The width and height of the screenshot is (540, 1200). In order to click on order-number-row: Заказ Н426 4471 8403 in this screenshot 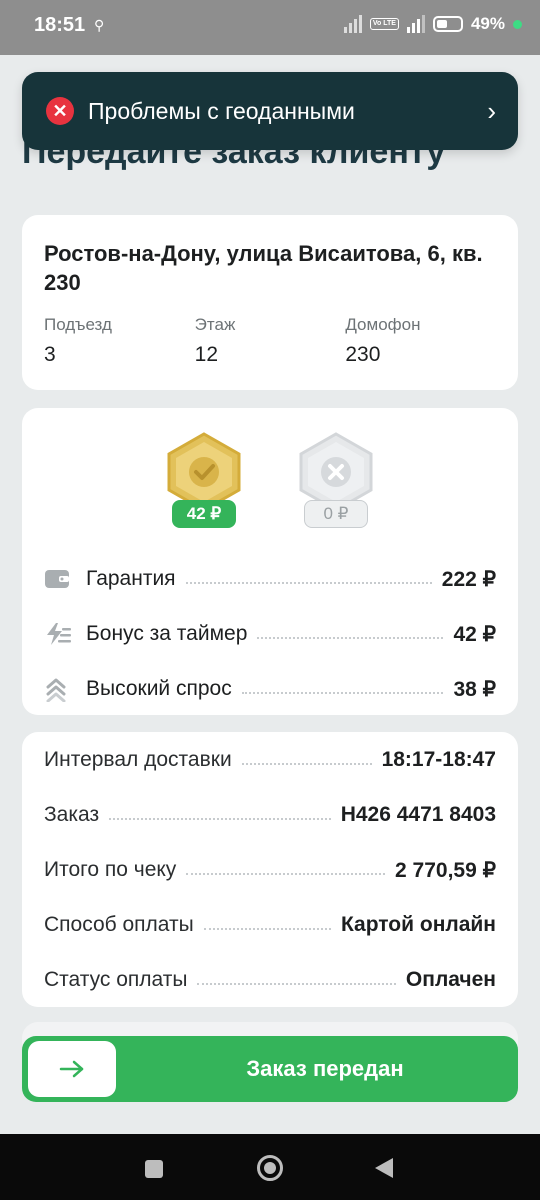, I will do `click(270, 815)`.